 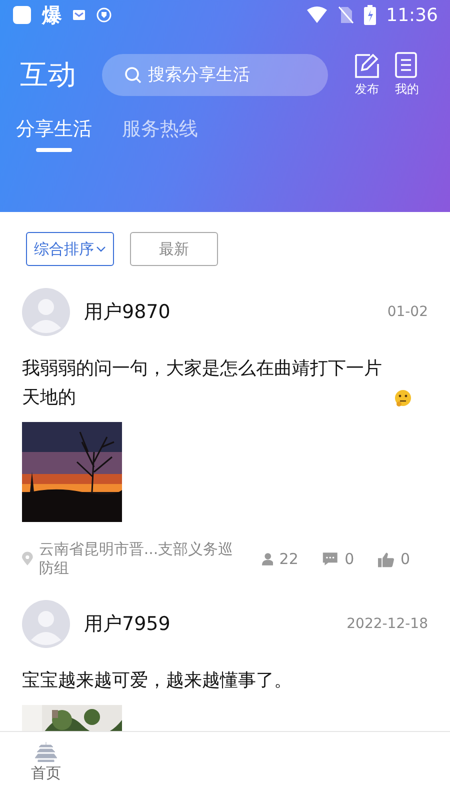 I want to click on mail-icon, so click(x=79, y=15).